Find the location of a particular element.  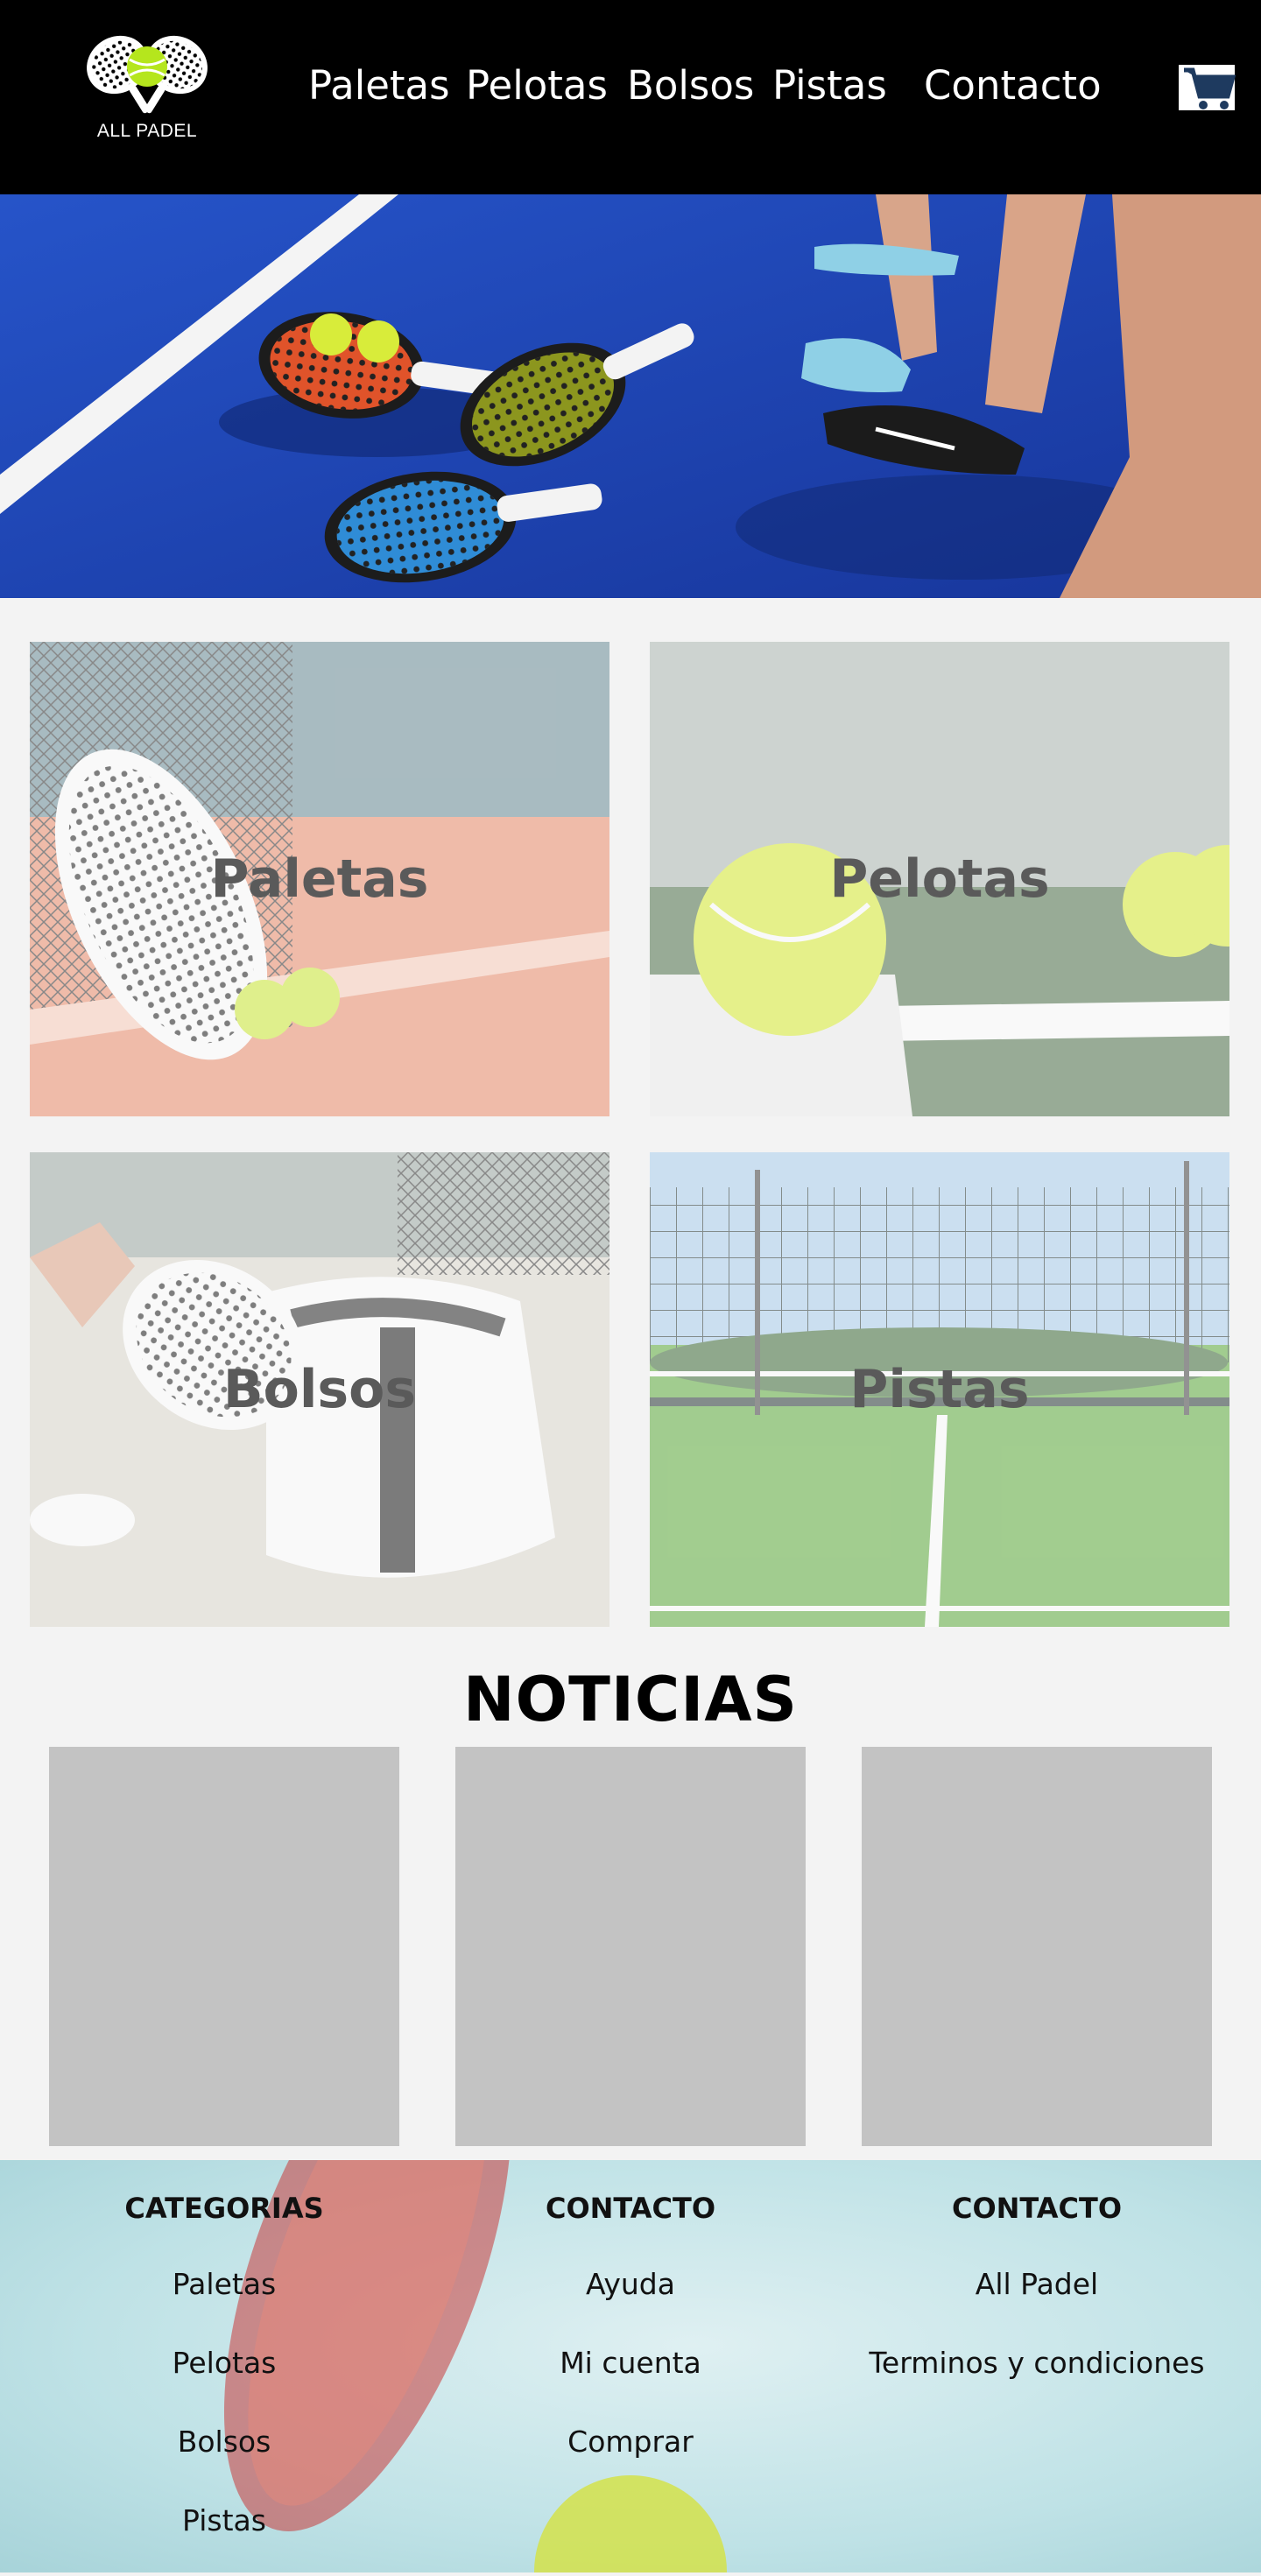

nav-item-contacto: Contacto is located at coordinates (1013, 86).